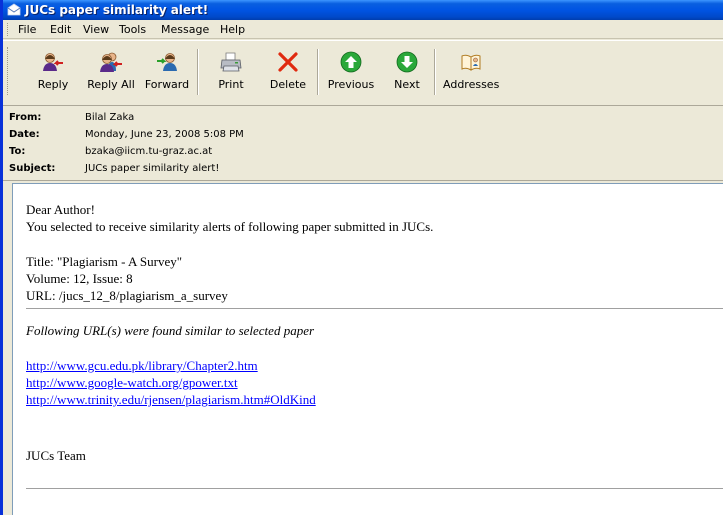 The image size is (723, 515). I want to click on printer-icon, so click(231, 62).